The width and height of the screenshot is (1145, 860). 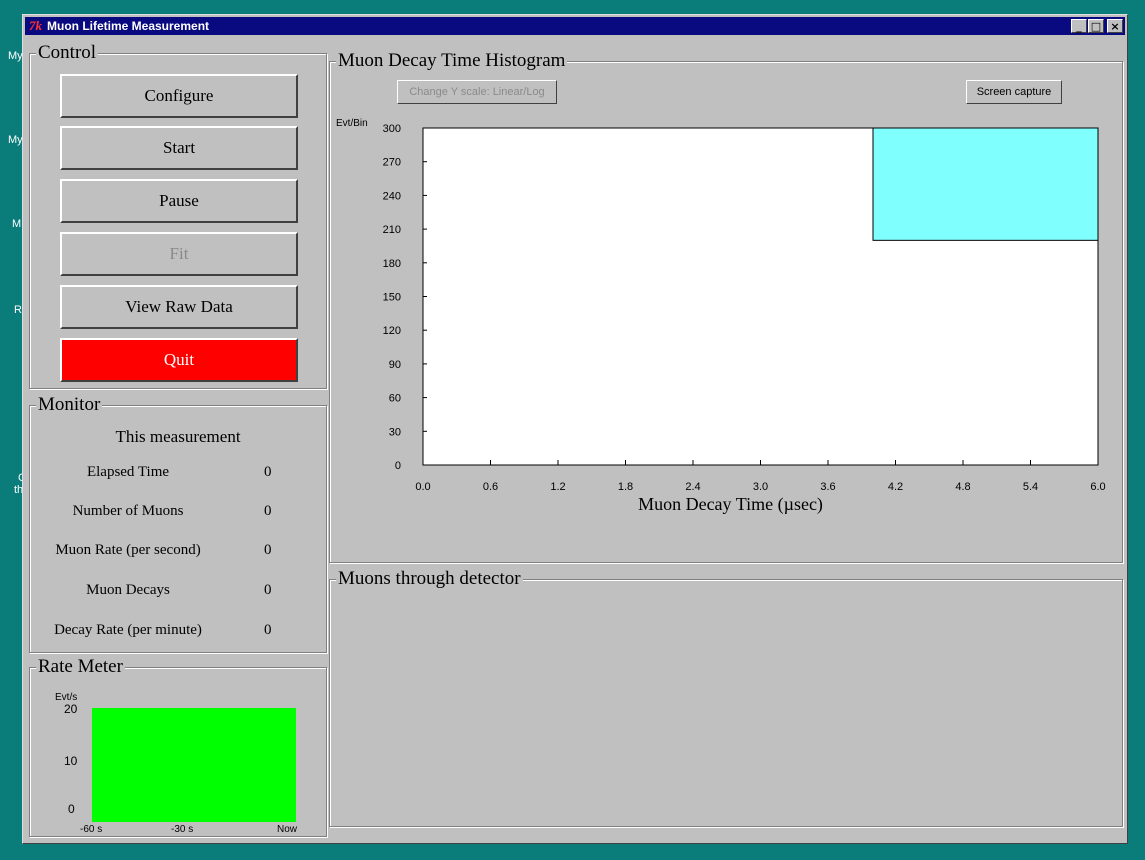 I want to click on y-axis-label: Evt/Bin, so click(x=352, y=123).